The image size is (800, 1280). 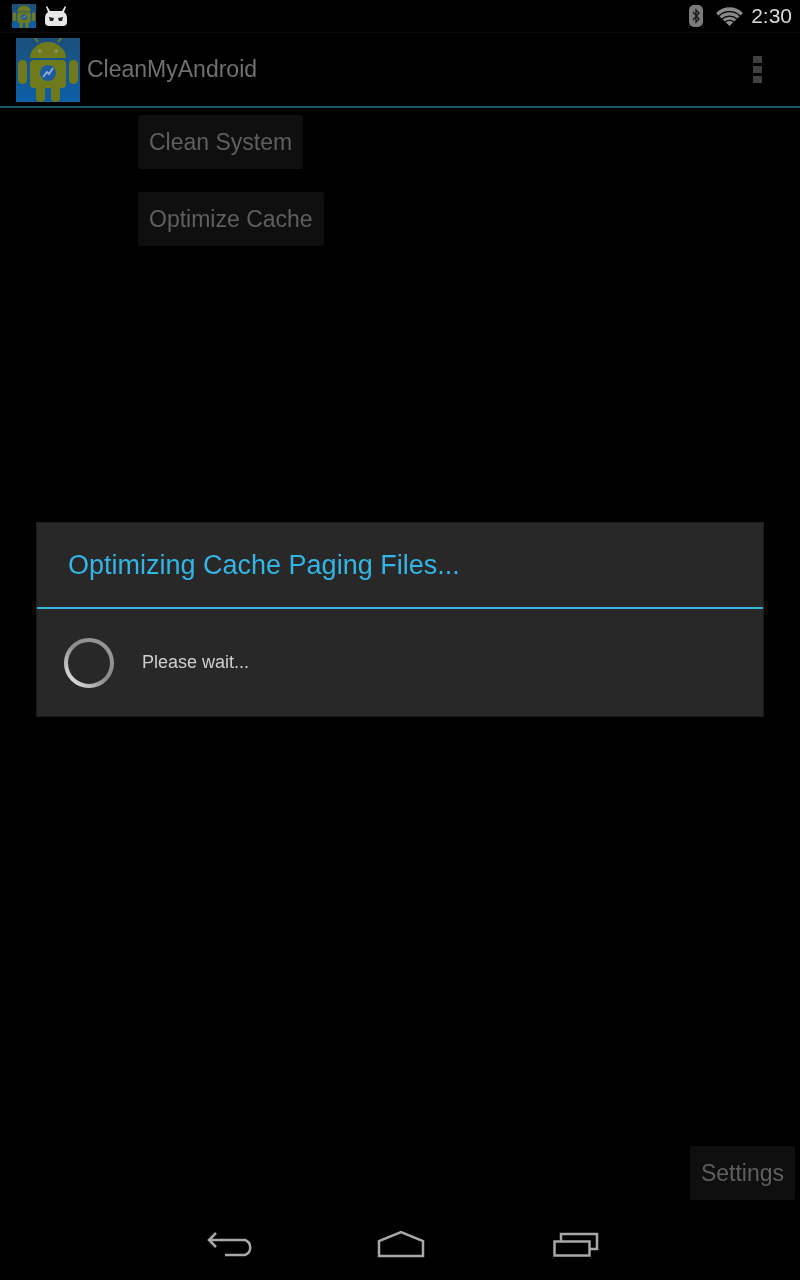 What do you see at coordinates (742, 1173) in the screenshot?
I see `settings-button: Settings` at bounding box center [742, 1173].